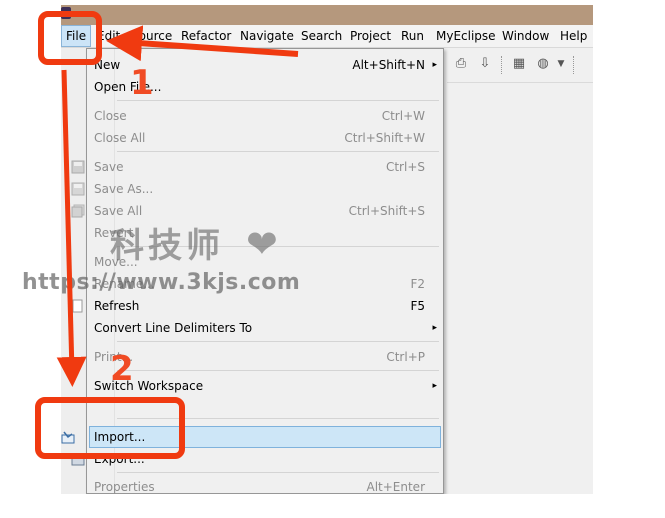 This screenshot has height=518, width=665. What do you see at coordinates (70, 38) in the screenshot?
I see `callout-file-highlight` at bounding box center [70, 38].